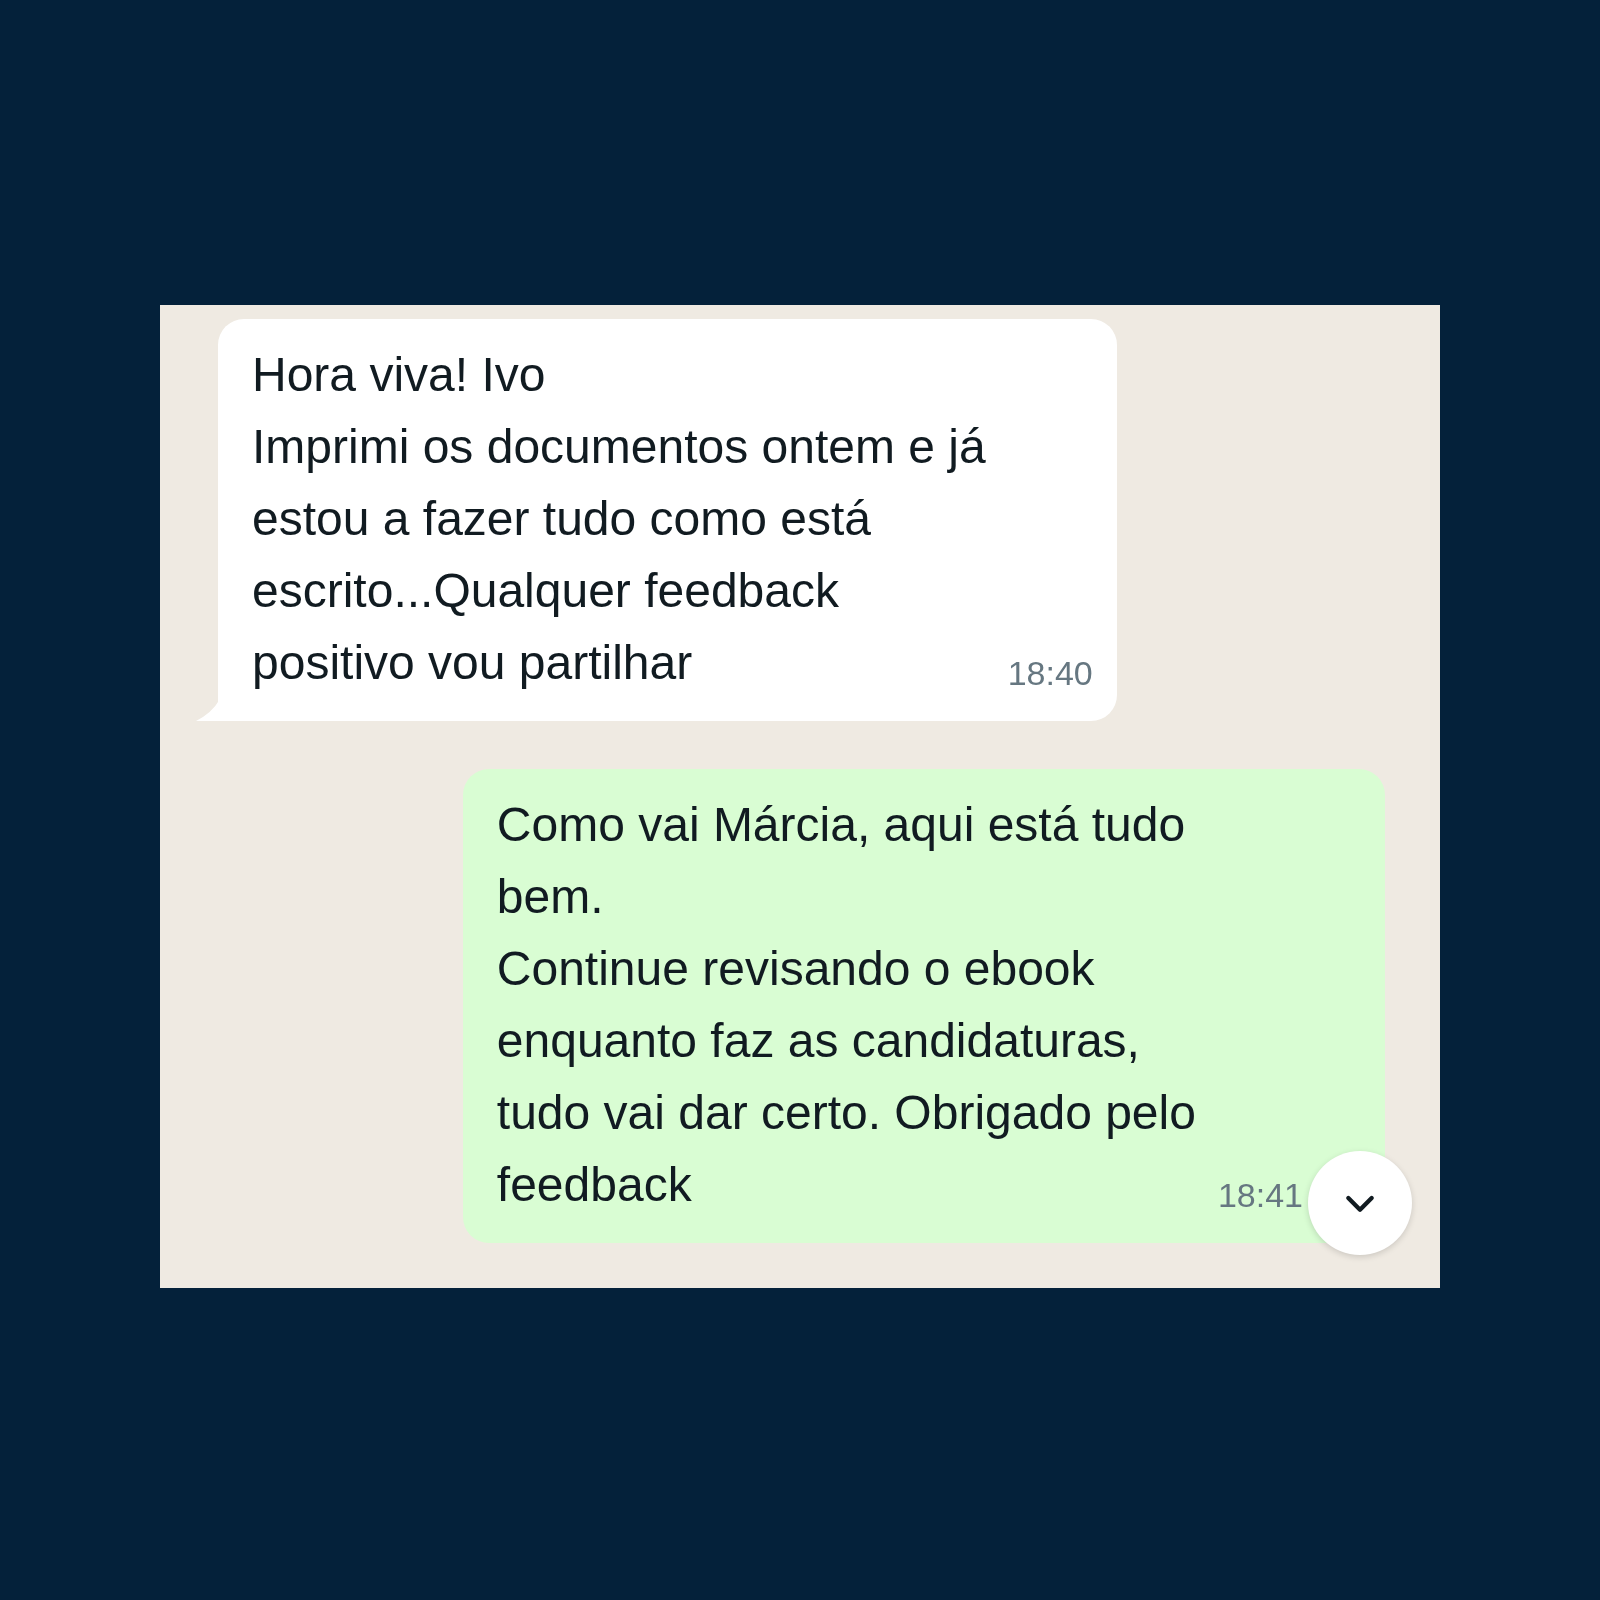 The height and width of the screenshot is (1600, 1600). Describe the element at coordinates (846, 1004) in the screenshot. I see `message-text: Como vai Márcia, aqui está tudo bem. Continue revisando o ebook enquanto faz as candidaturas, tudo vai dar certo. Obrigado pelo feedback` at that location.